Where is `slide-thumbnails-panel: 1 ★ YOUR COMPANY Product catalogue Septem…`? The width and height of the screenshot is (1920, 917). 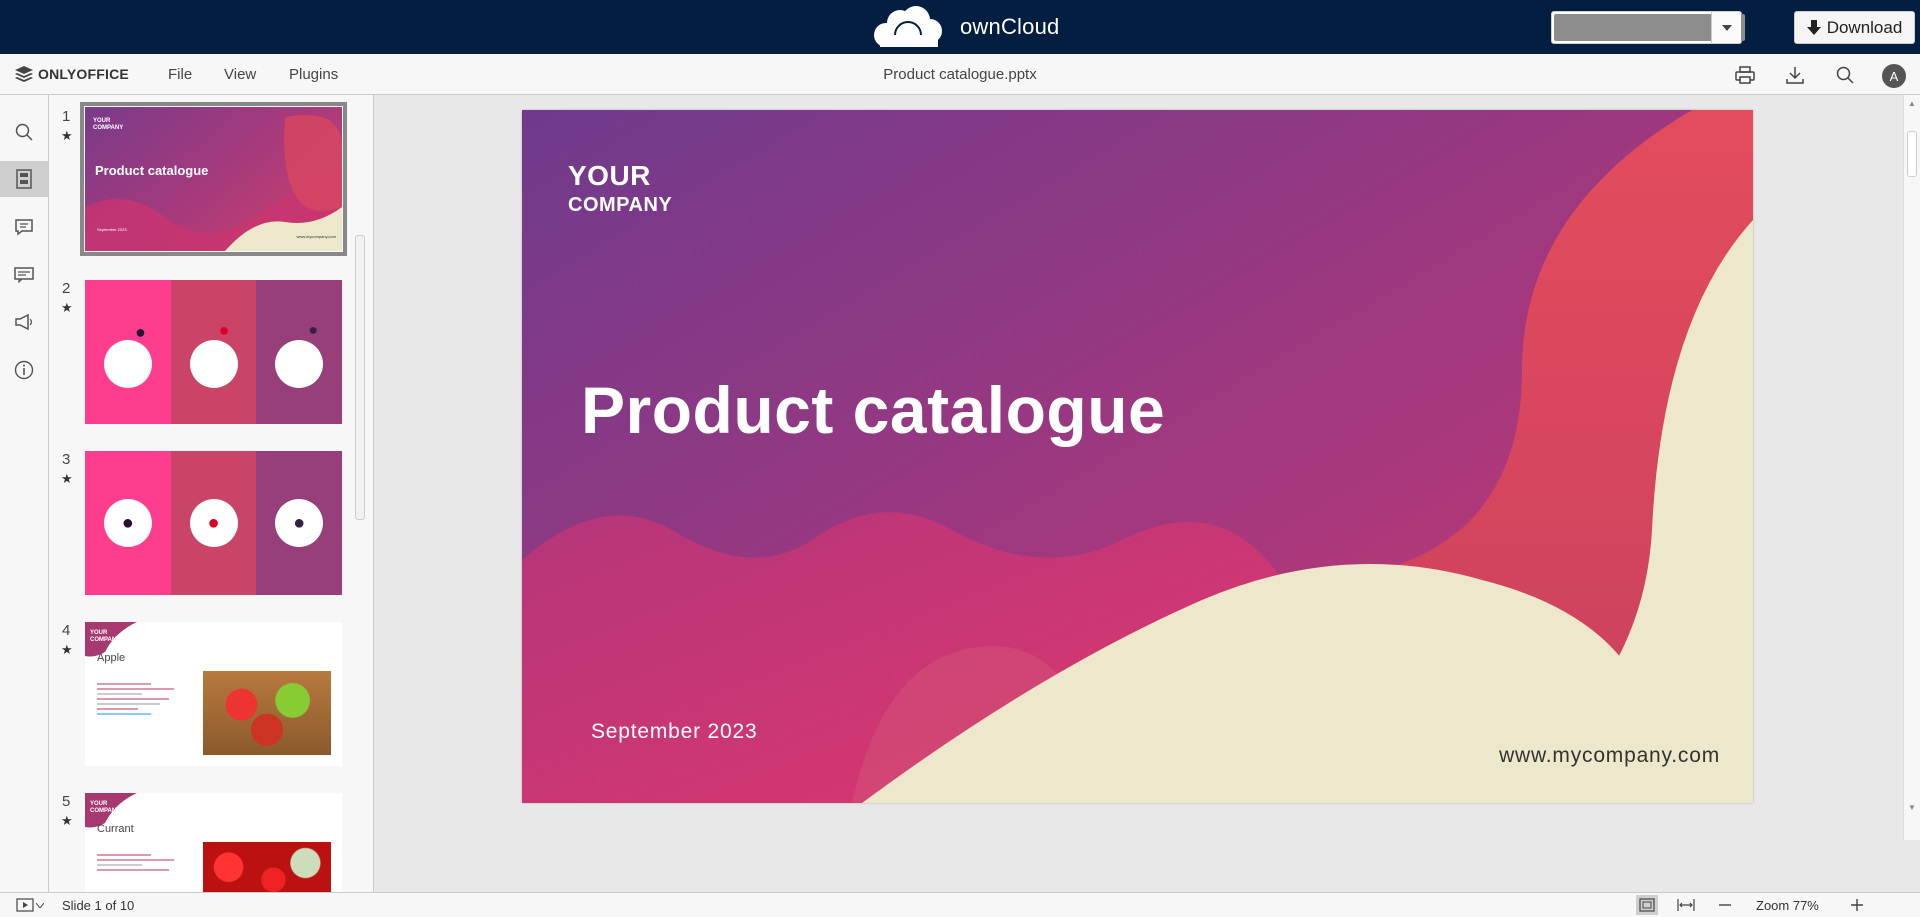
slide-thumbnails-panel: 1 ★ YOUR COMPANY Product catalogue Septem… is located at coordinates (211, 493).